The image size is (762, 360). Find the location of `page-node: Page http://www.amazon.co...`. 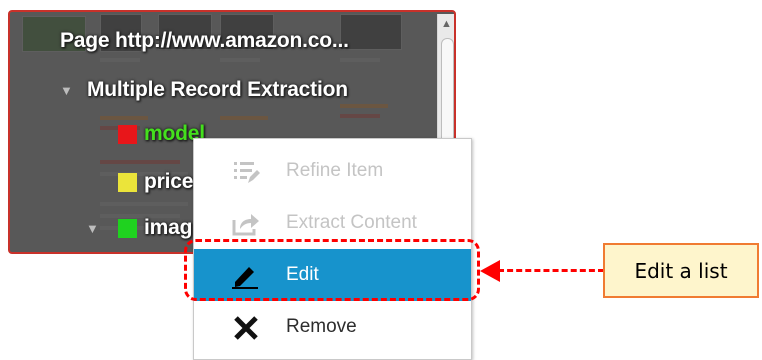

page-node: Page http://www.amazon.co... is located at coordinates (204, 41).